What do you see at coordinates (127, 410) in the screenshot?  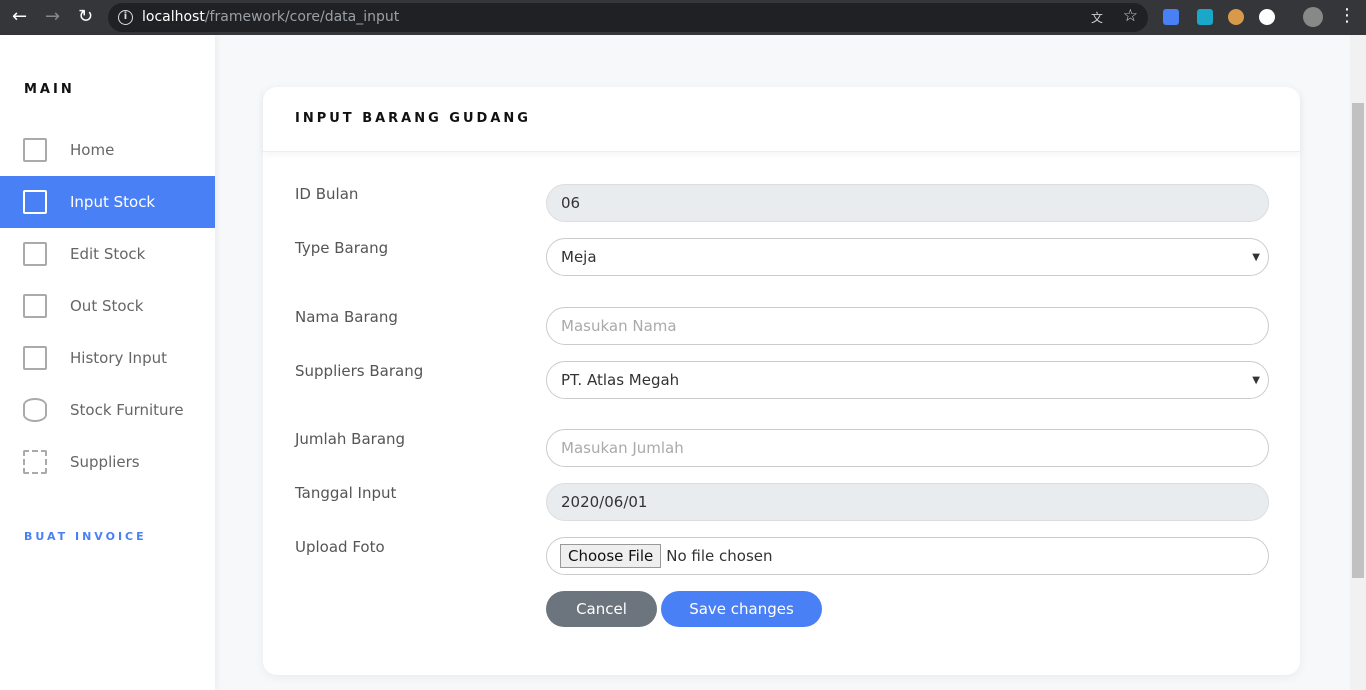 I see `sidebar-item-label: Stock Furniture` at bounding box center [127, 410].